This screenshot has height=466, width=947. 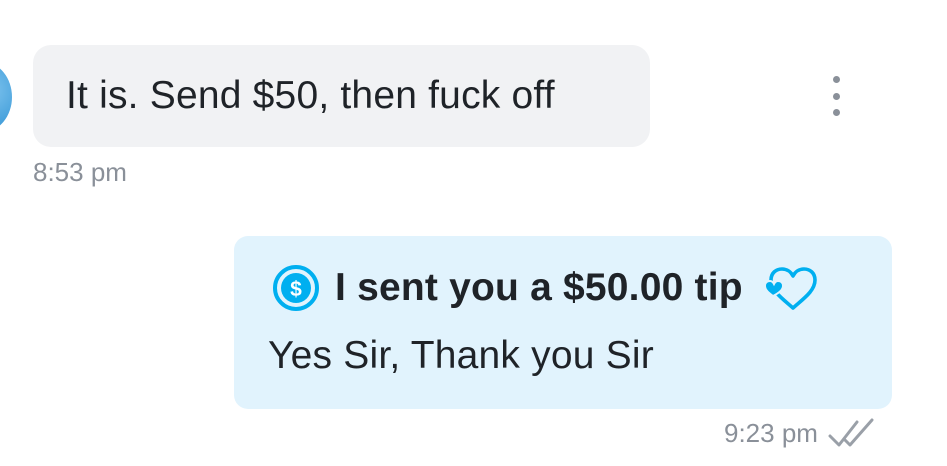 I want to click on tip-label: I sent you a $50.00 tip, so click(x=539, y=287).